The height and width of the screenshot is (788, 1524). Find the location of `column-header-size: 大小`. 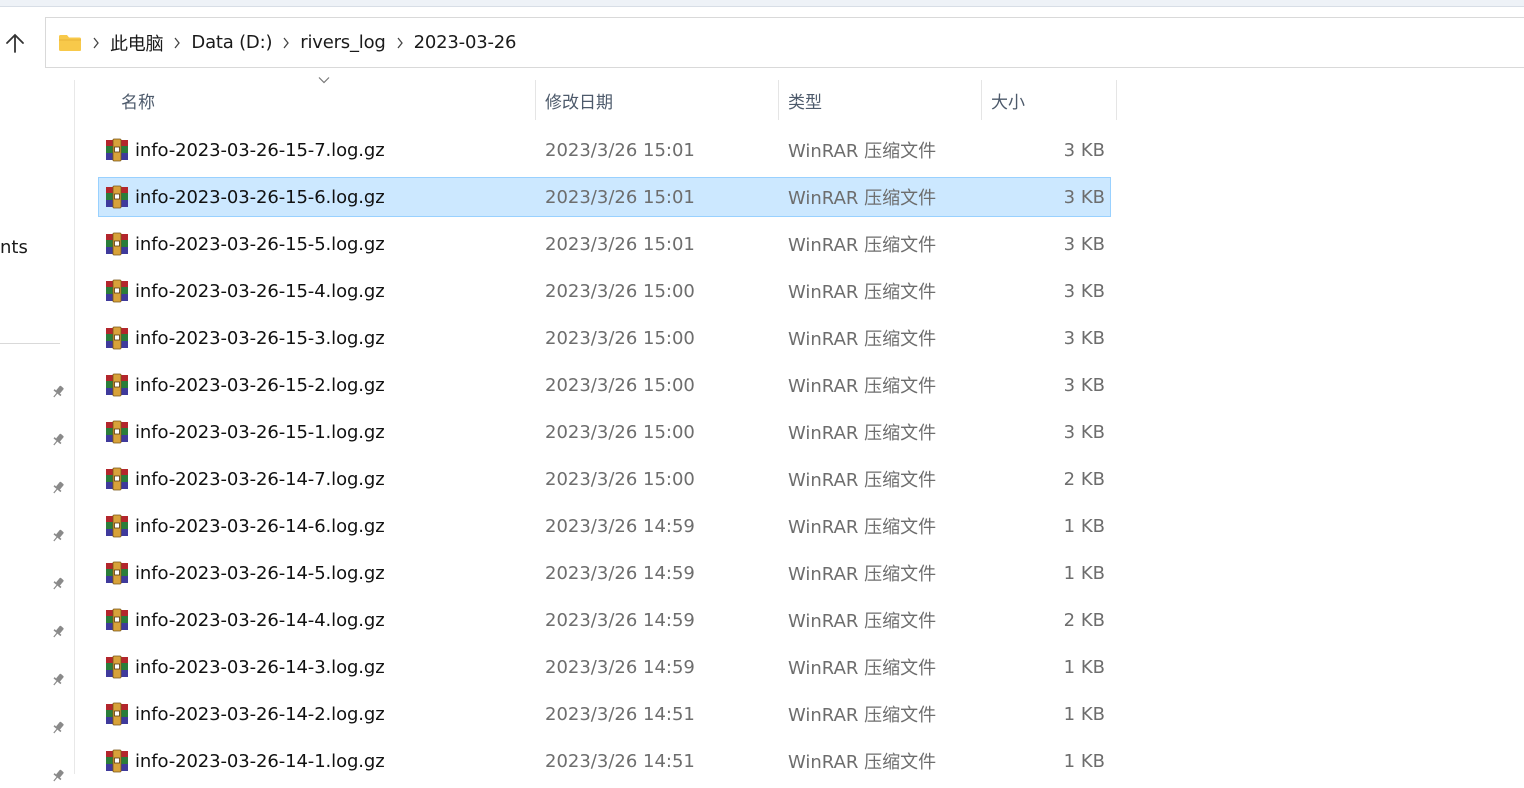

column-header-size: 大小 is located at coordinates (1048, 100).